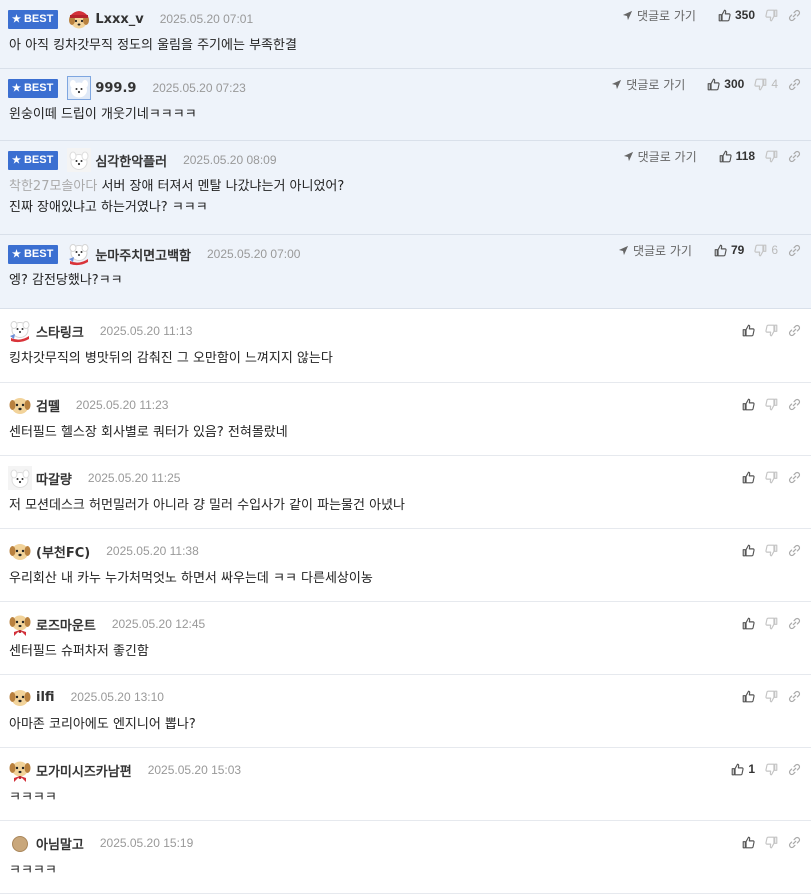 The width and height of the screenshot is (811, 894). I want to click on comment-date: 2025.05.20 11:13, so click(146, 331).